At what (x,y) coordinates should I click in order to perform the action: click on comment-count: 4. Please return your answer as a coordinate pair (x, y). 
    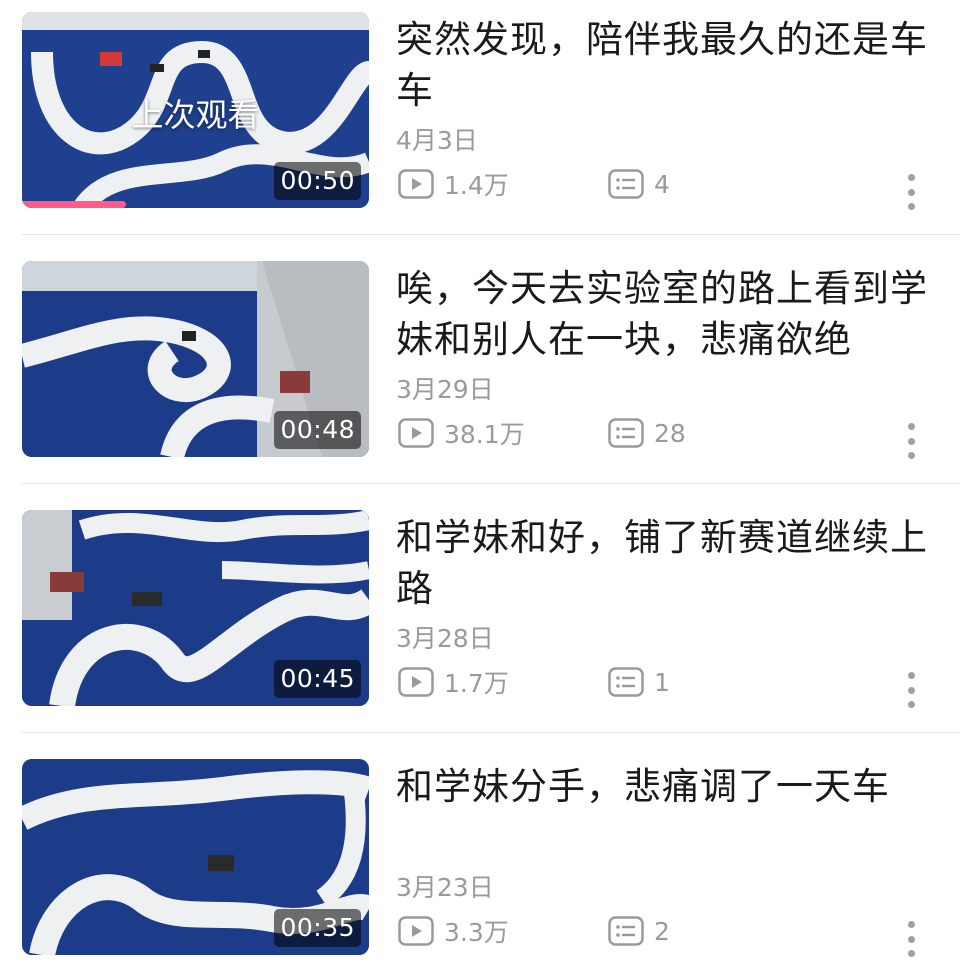
    Looking at the image, I should click on (639, 184).